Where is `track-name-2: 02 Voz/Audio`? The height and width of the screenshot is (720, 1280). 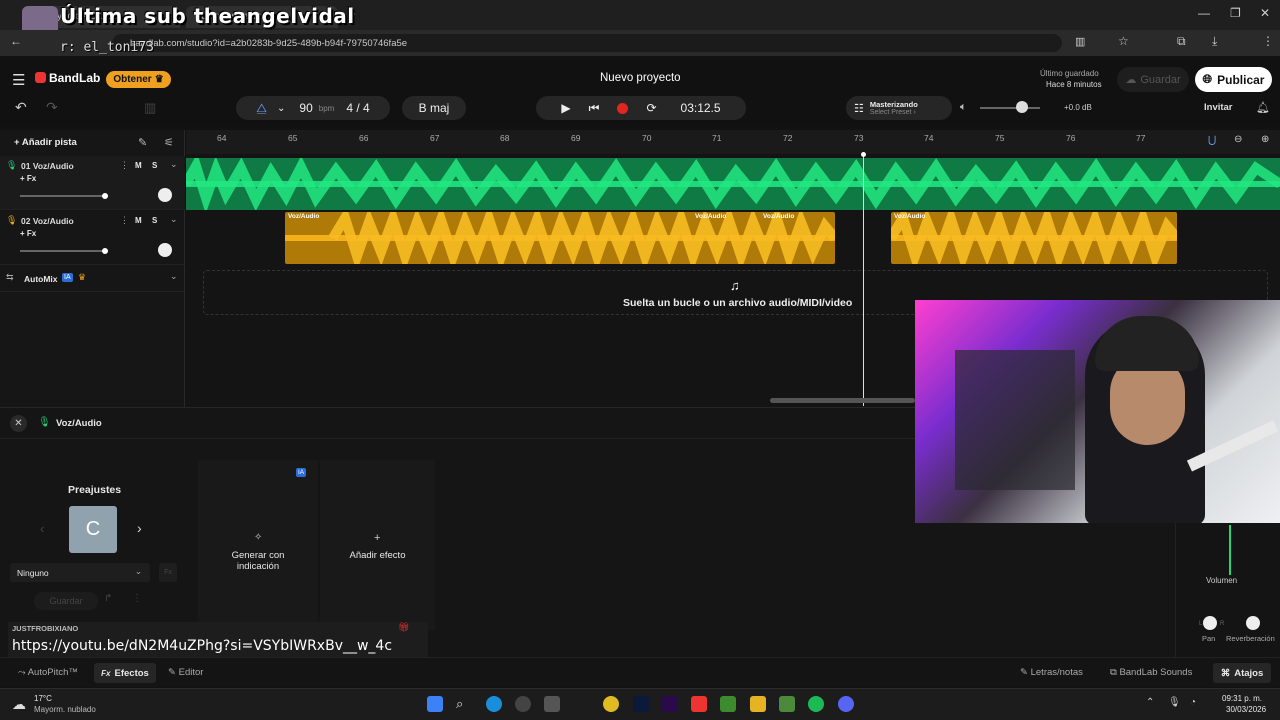
track-name-2: 02 Voz/Audio is located at coordinates (47, 221).